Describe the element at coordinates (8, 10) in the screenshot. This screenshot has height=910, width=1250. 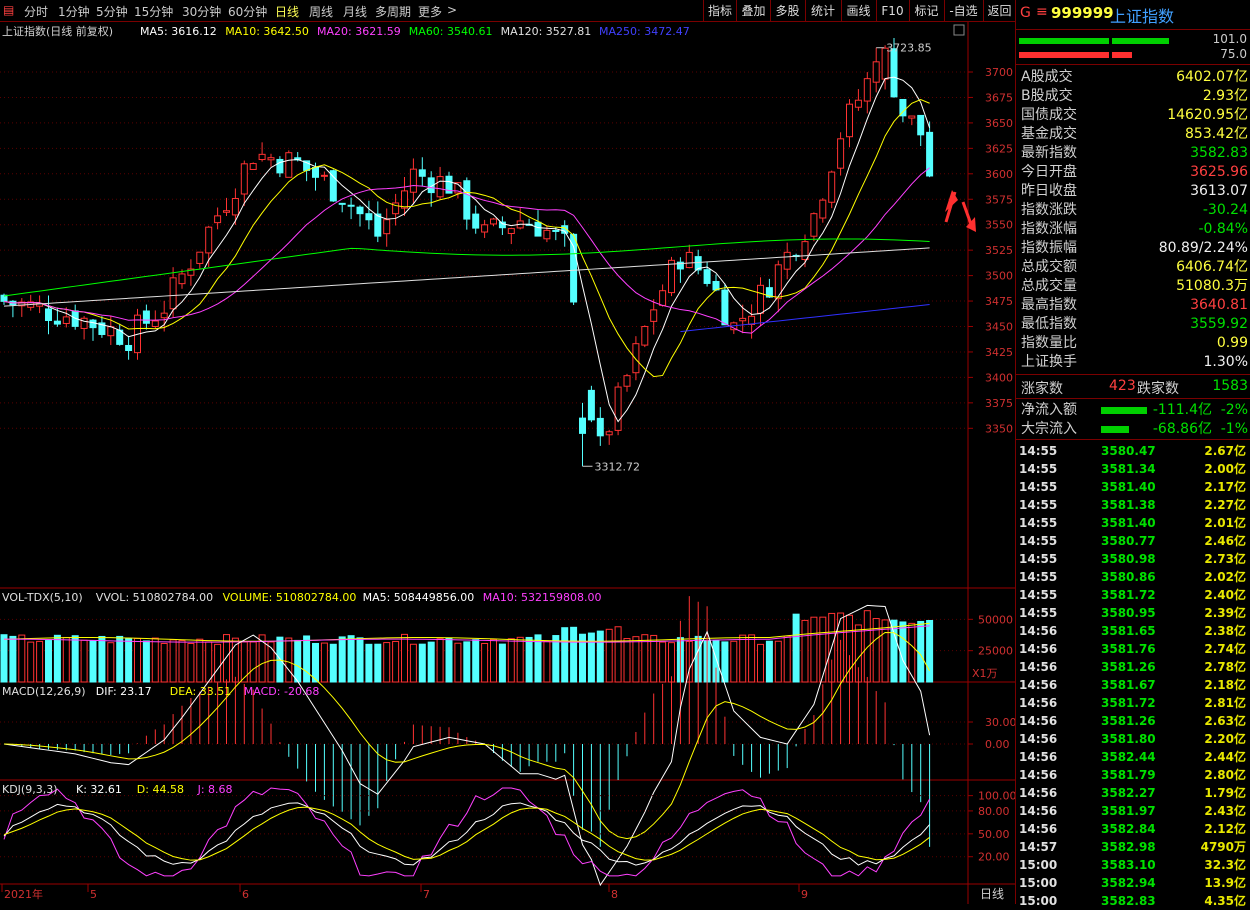
I see `menu-icon: ▤` at that location.